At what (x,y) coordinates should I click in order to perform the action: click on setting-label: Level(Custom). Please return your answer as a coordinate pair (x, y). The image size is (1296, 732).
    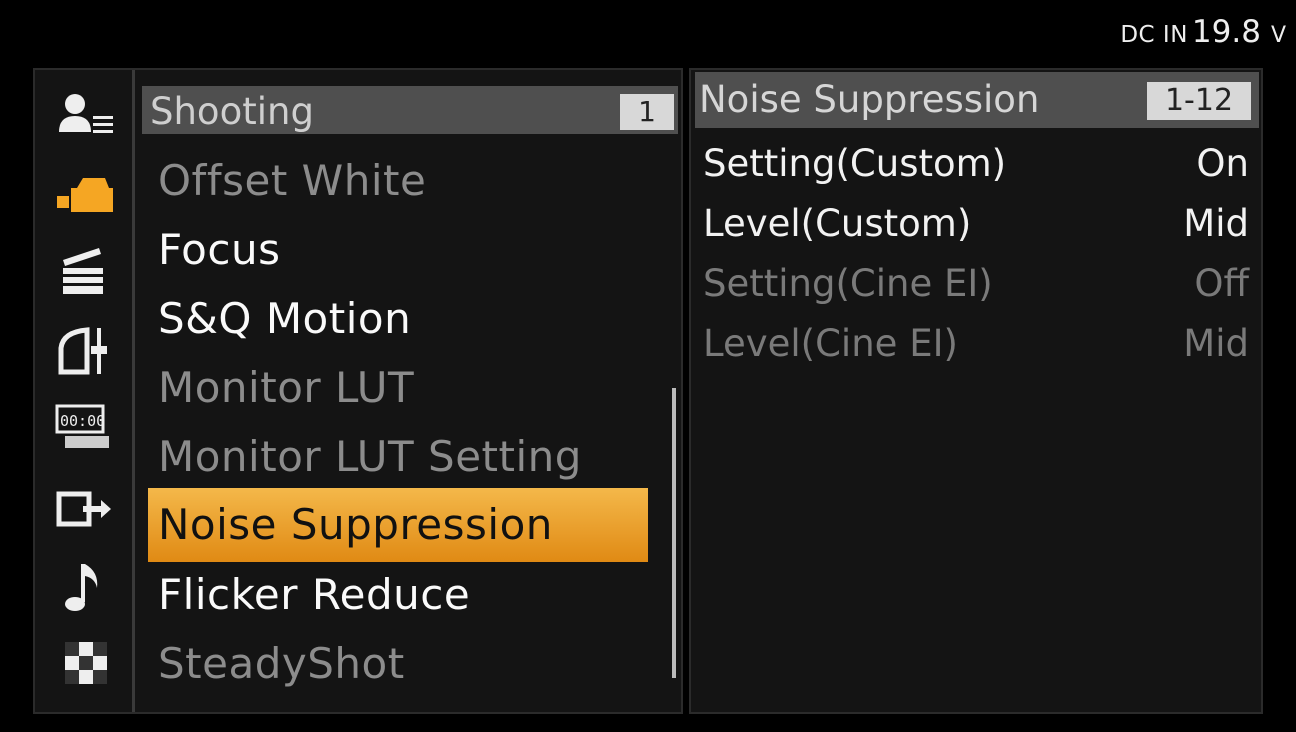
    Looking at the image, I should click on (837, 223).